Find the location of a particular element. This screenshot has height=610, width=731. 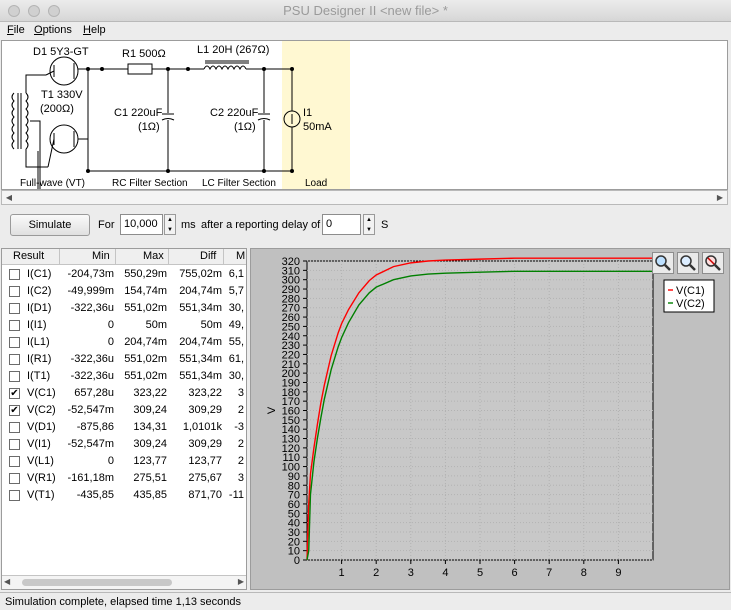

result-name: I(C2) is located at coordinates (39, 291).